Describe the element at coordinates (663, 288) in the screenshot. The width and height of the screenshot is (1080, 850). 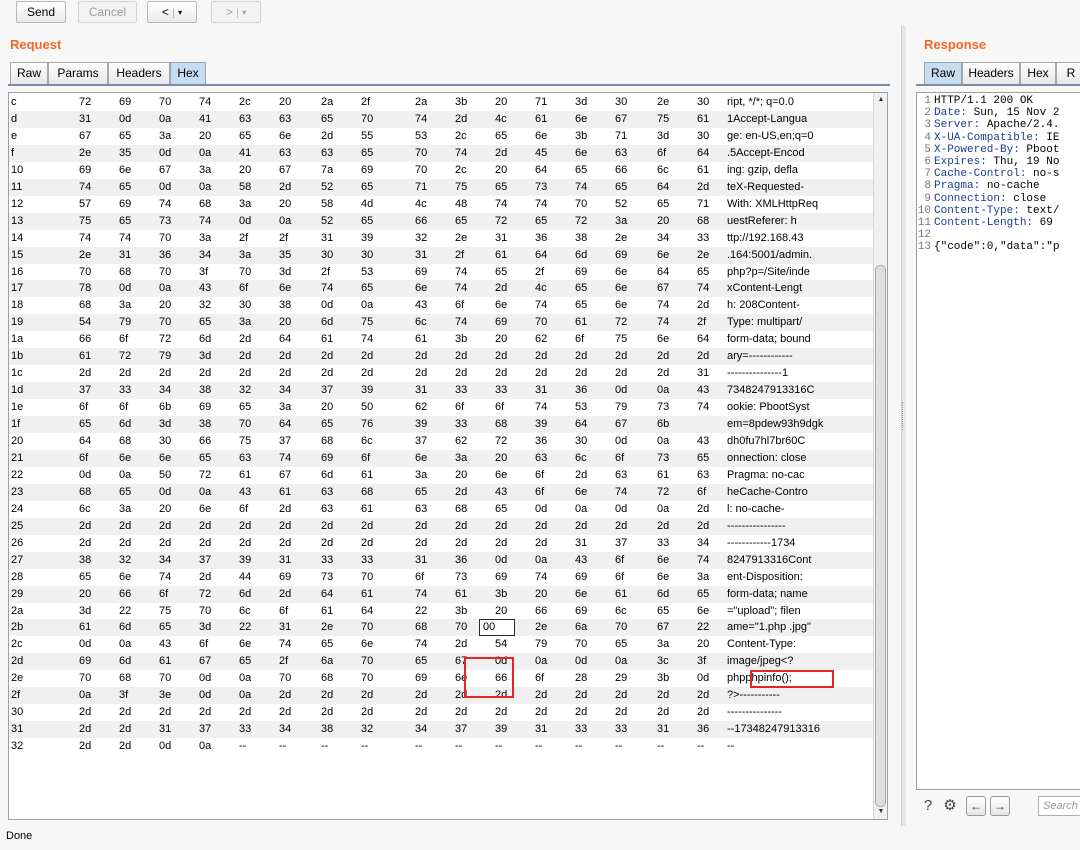
I see `hex-byte-cell: 67` at that location.